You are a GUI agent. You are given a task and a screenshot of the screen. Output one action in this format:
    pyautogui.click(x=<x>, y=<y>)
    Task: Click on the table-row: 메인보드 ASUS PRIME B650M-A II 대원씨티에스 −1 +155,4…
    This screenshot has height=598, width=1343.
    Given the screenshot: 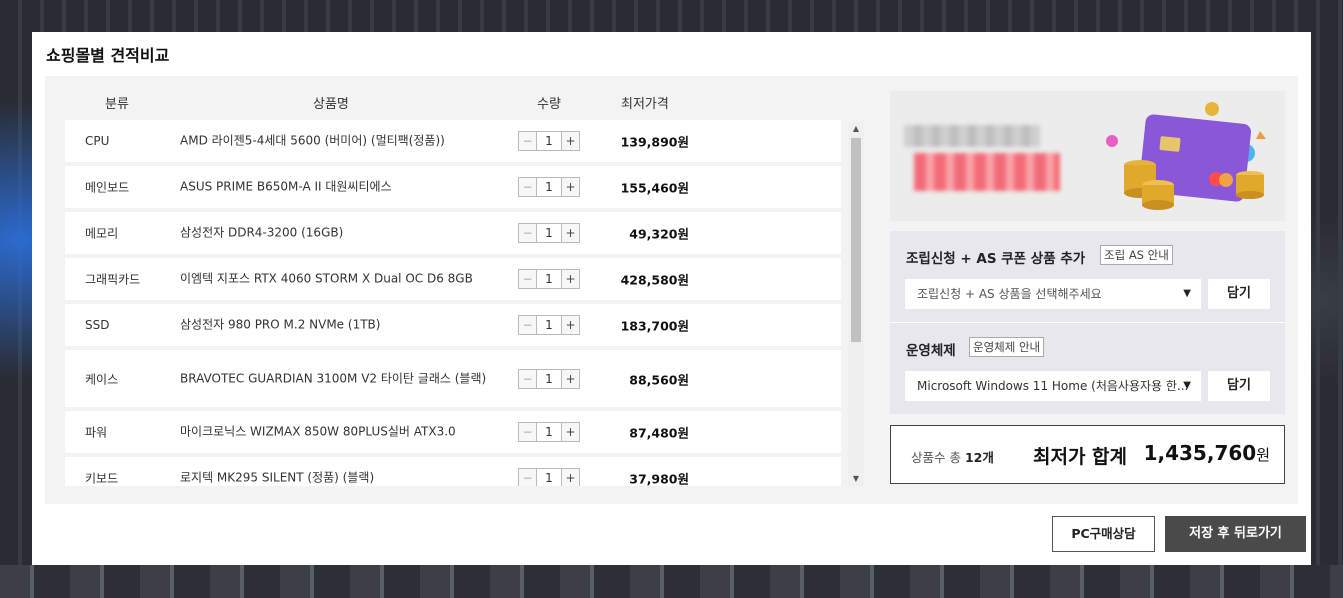 What is the action you would take?
    pyautogui.click(x=453, y=187)
    